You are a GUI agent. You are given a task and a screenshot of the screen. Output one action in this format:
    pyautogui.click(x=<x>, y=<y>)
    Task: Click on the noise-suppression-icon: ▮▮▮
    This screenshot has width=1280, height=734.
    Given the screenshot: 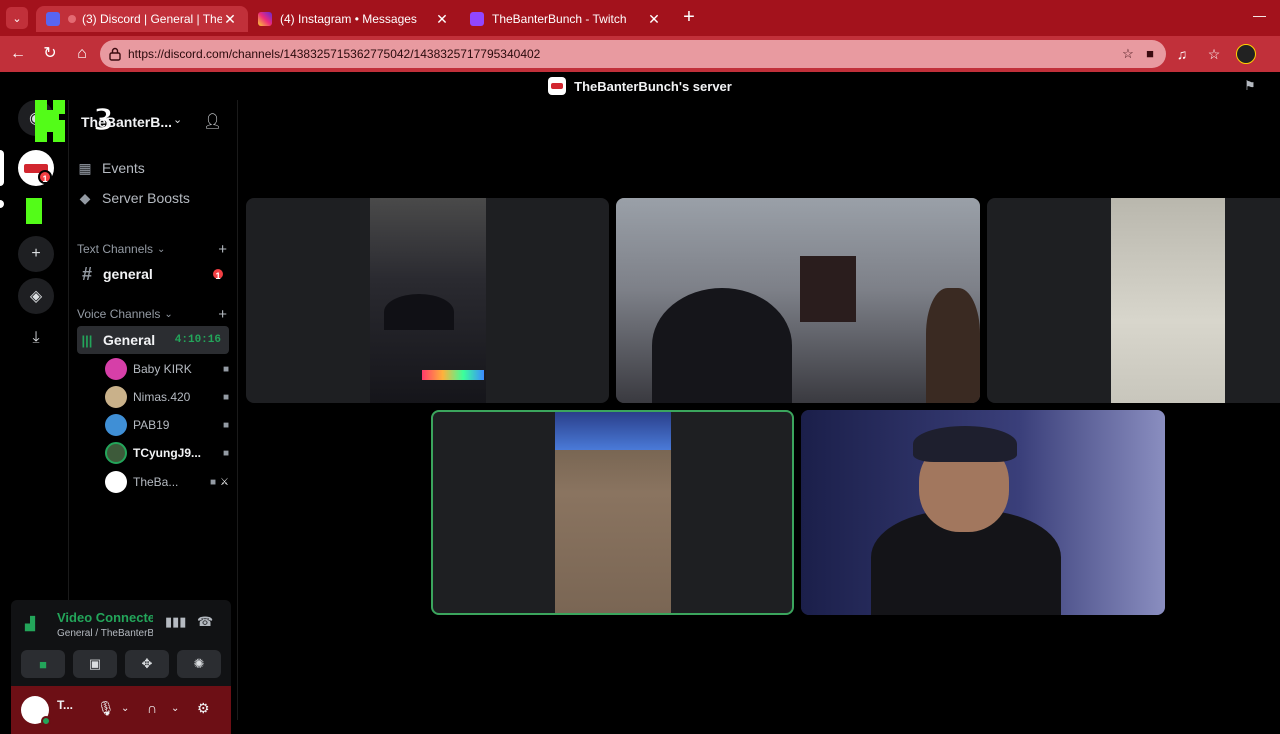 What is the action you would take?
    pyautogui.click(x=175, y=622)
    